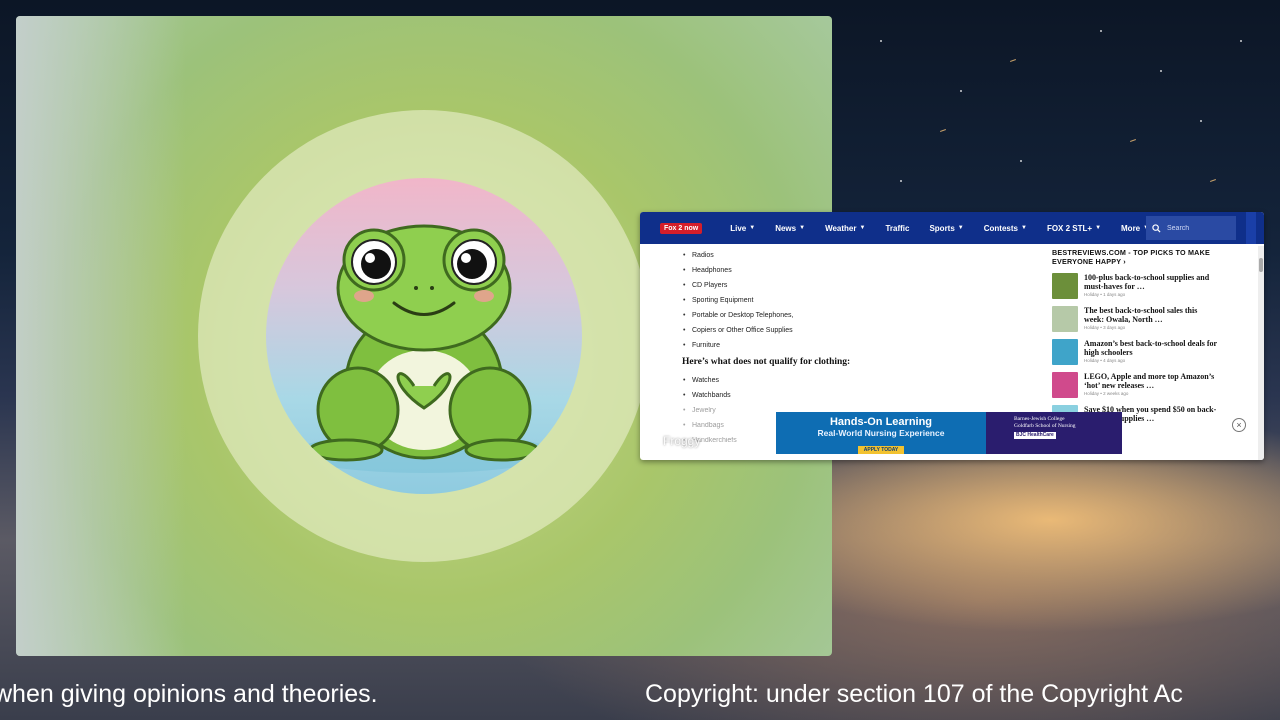  Describe the element at coordinates (1105, 327) in the screenshot. I see `article-meta: Holiday • 3 days ago` at that location.